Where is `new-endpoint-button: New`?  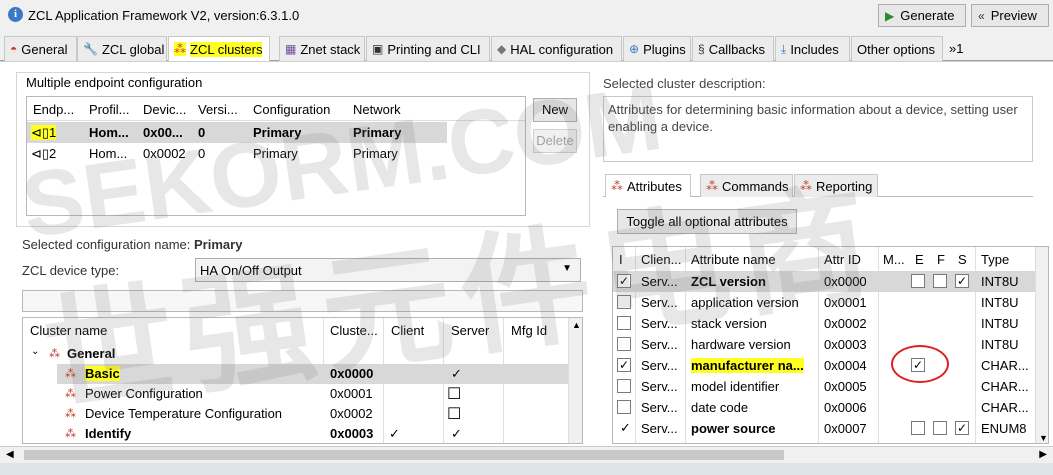
new-endpoint-button: New is located at coordinates (555, 110).